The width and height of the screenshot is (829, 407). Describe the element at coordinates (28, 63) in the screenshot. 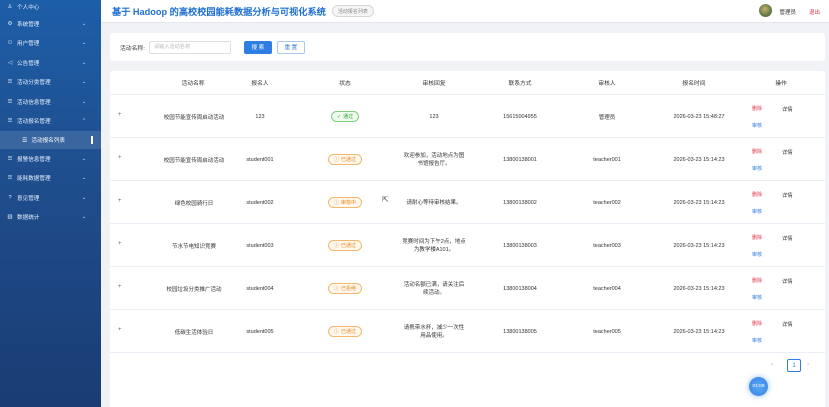

I see `sidebar-item-label: 公告管理` at that location.